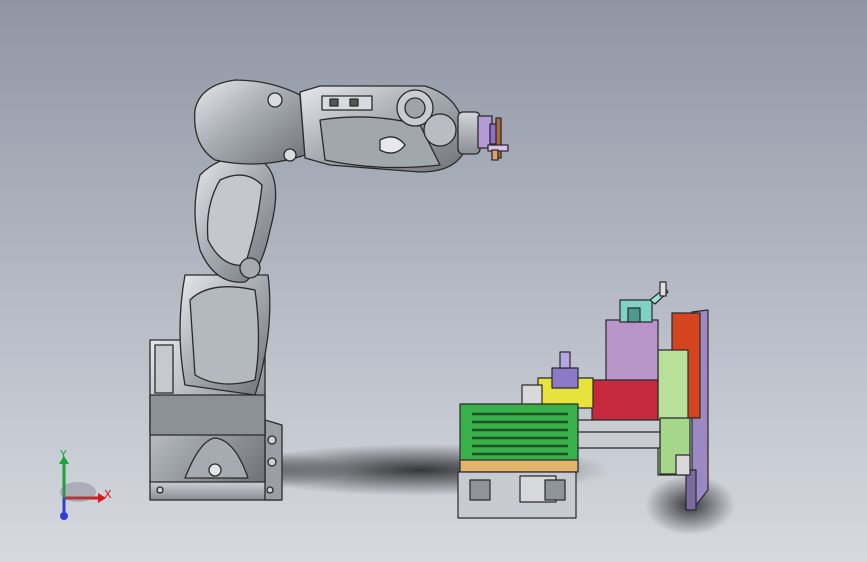  Describe the element at coordinates (625, 400) in the screenshot. I see `red-block` at that location.